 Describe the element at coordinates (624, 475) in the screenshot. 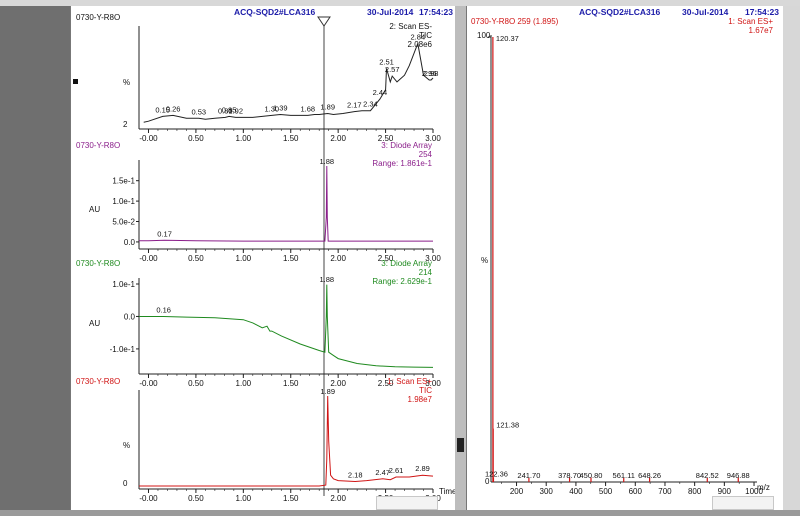

I see `spectrum-peak-label: 561.11` at that location.